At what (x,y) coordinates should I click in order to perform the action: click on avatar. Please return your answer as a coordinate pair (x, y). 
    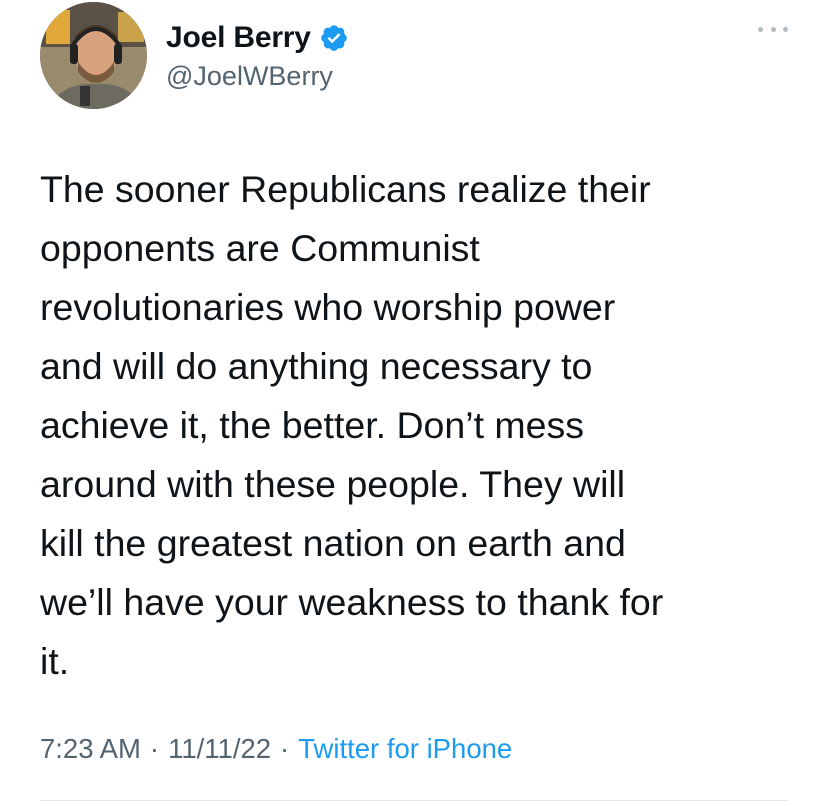
    Looking at the image, I should click on (93, 55).